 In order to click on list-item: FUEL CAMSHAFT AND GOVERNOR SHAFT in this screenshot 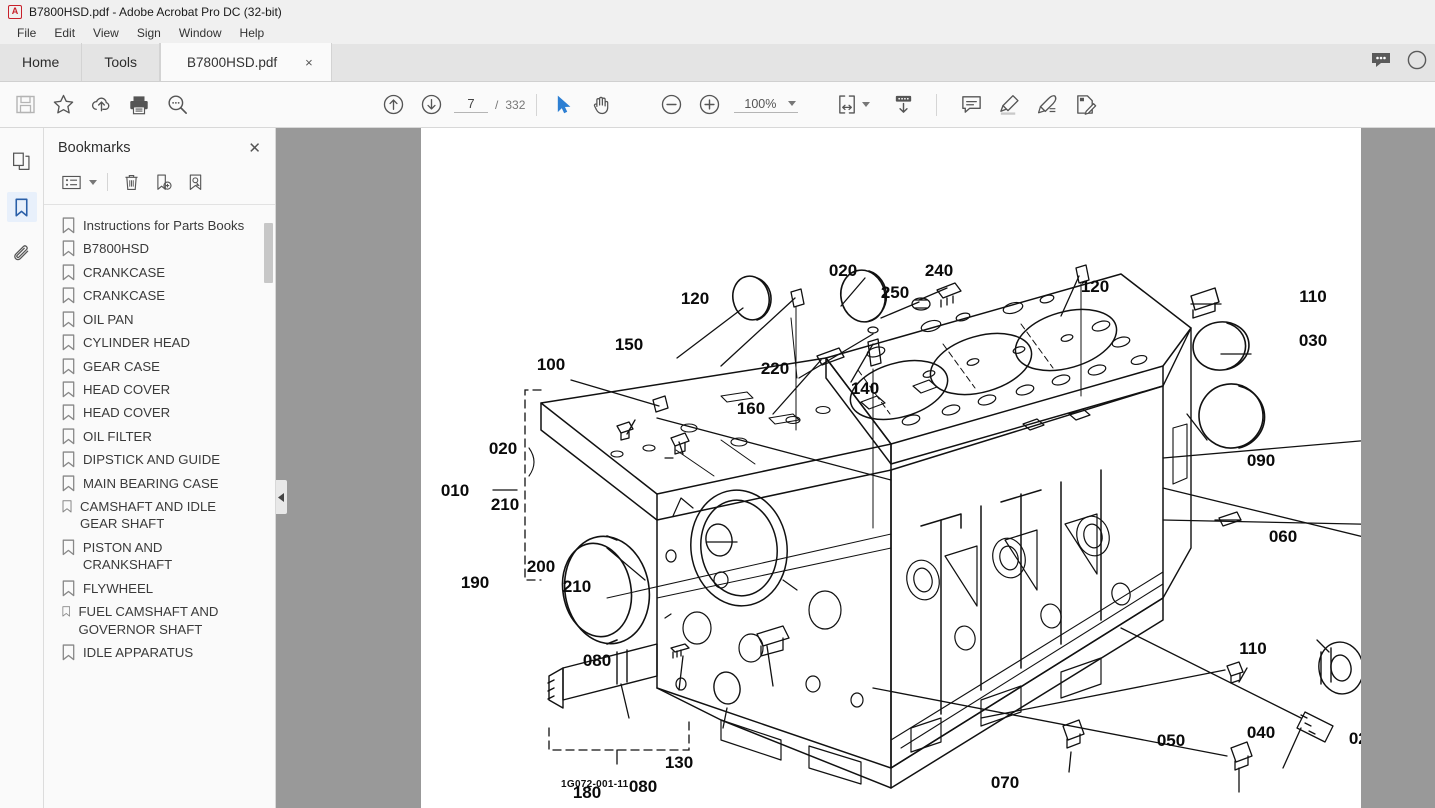, I will do `click(159, 620)`.